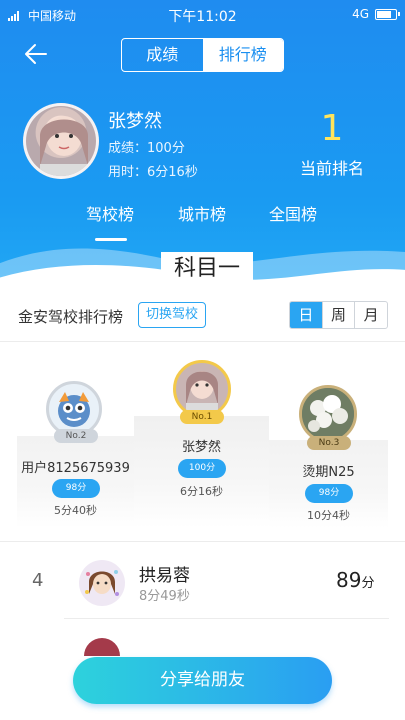 The height and width of the screenshot is (720, 405). Describe the element at coordinates (207, 269) in the screenshot. I see `subject-title: 科目一` at that location.